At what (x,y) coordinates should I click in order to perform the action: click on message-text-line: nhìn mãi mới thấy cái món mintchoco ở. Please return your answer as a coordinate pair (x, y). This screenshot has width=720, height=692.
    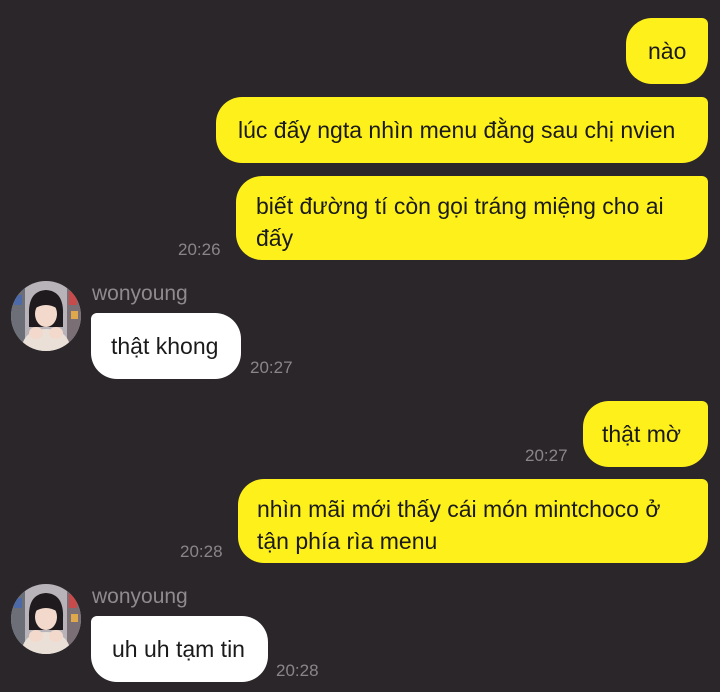
    Looking at the image, I should click on (459, 509).